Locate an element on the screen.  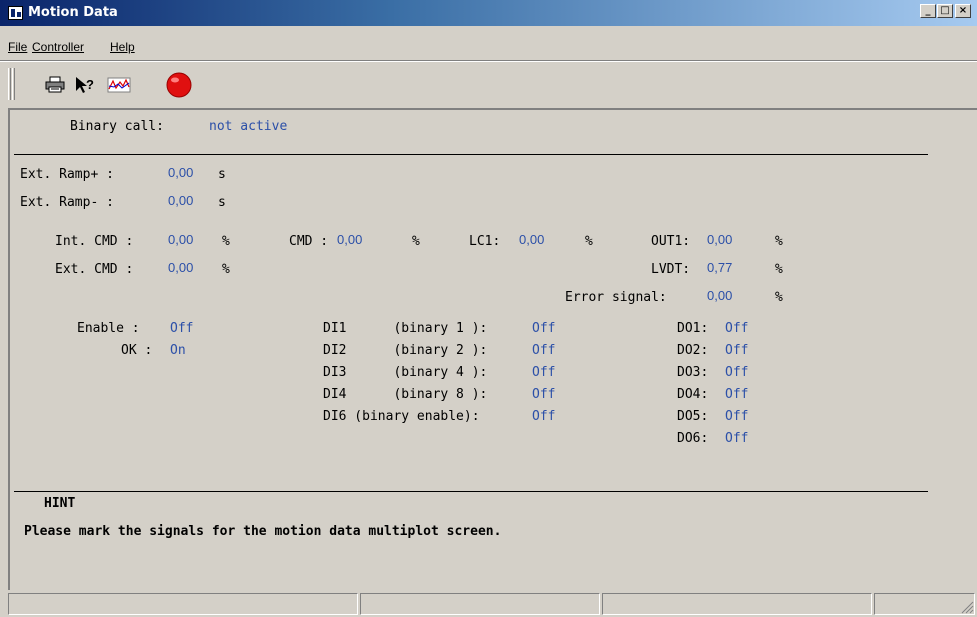
cmd-unit: % is located at coordinates (416, 241).